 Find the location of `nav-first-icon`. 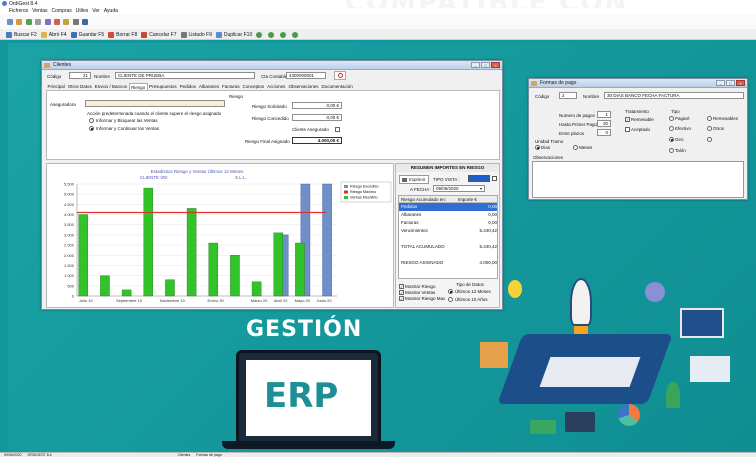

nav-first-icon is located at coordinates (259, 35).